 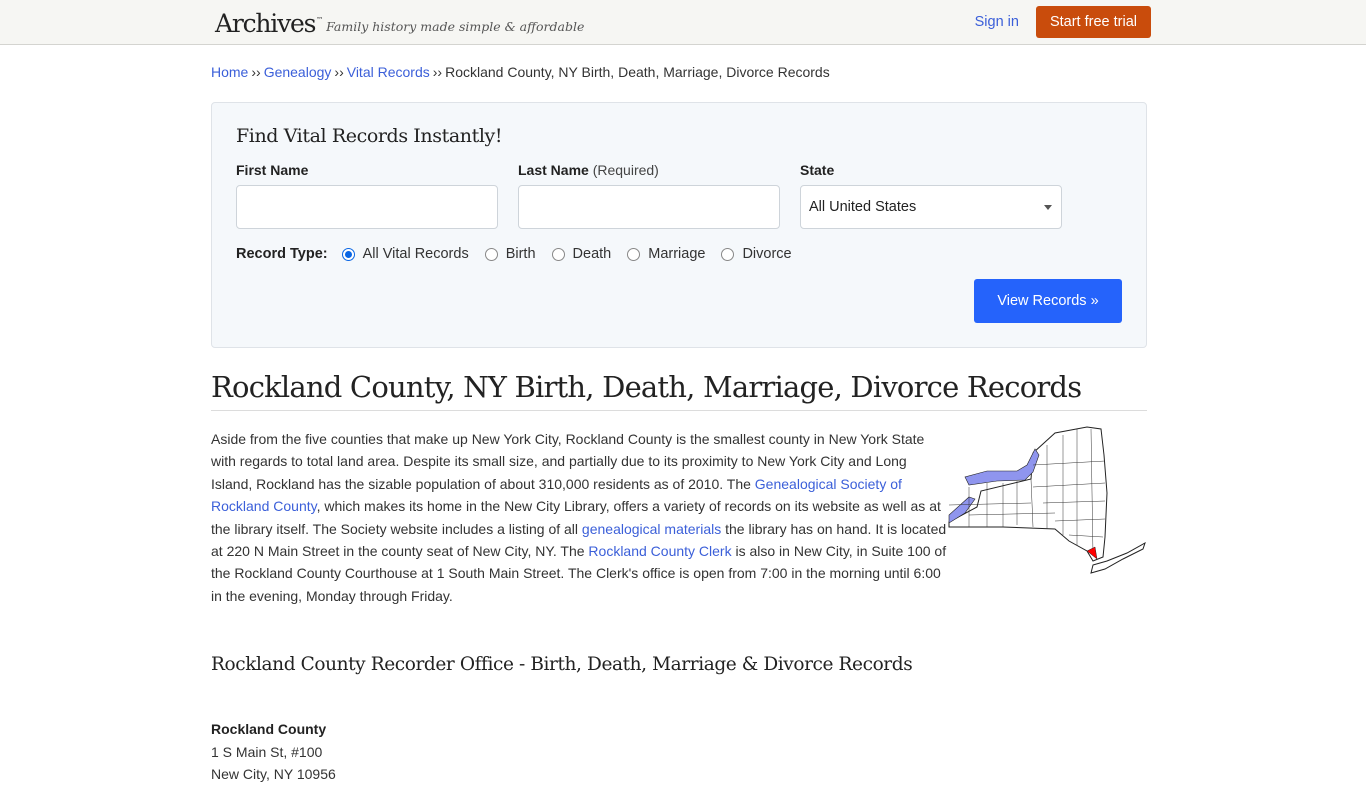 I want to click on radio-label: Marriage, so click(x=677, y=254).